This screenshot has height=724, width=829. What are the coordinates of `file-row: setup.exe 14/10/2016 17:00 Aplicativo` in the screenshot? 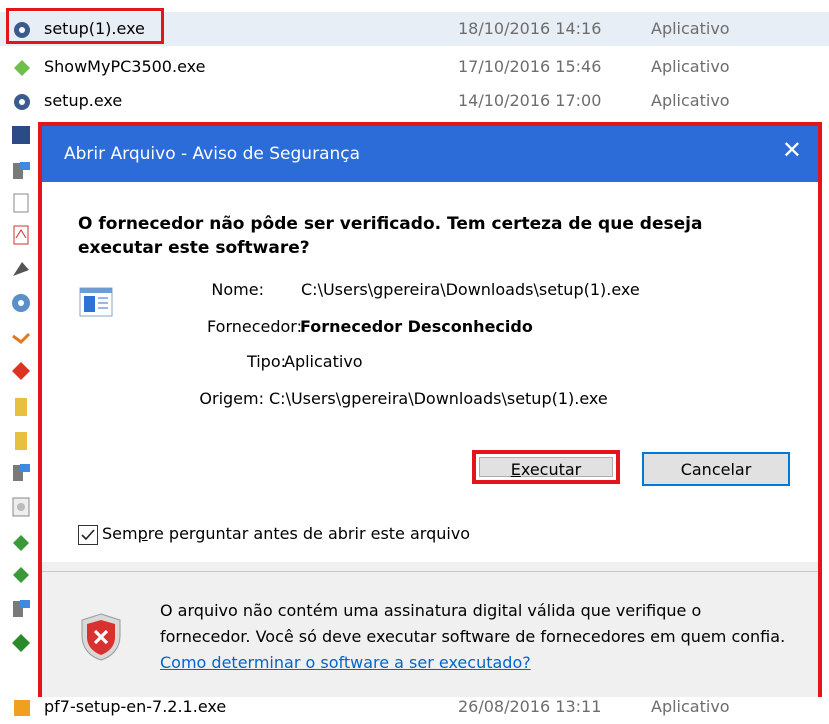 It's located at (414, 101).